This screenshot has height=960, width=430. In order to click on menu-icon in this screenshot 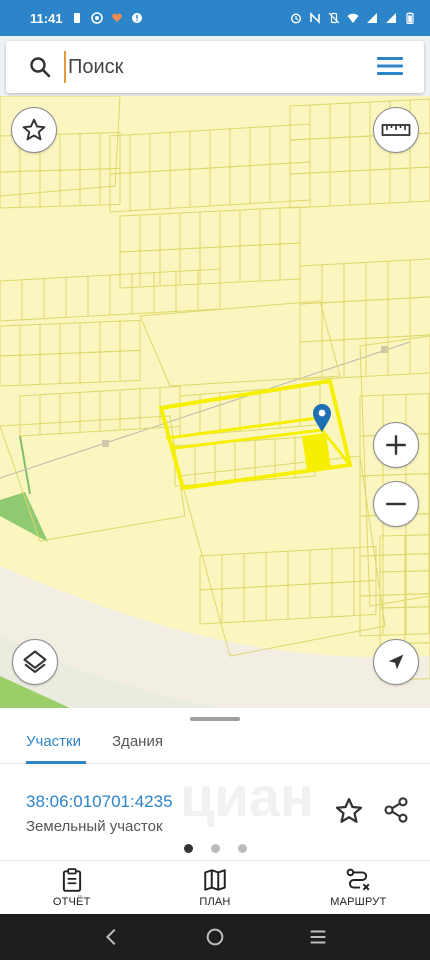, I will do `click(390, 66)`.